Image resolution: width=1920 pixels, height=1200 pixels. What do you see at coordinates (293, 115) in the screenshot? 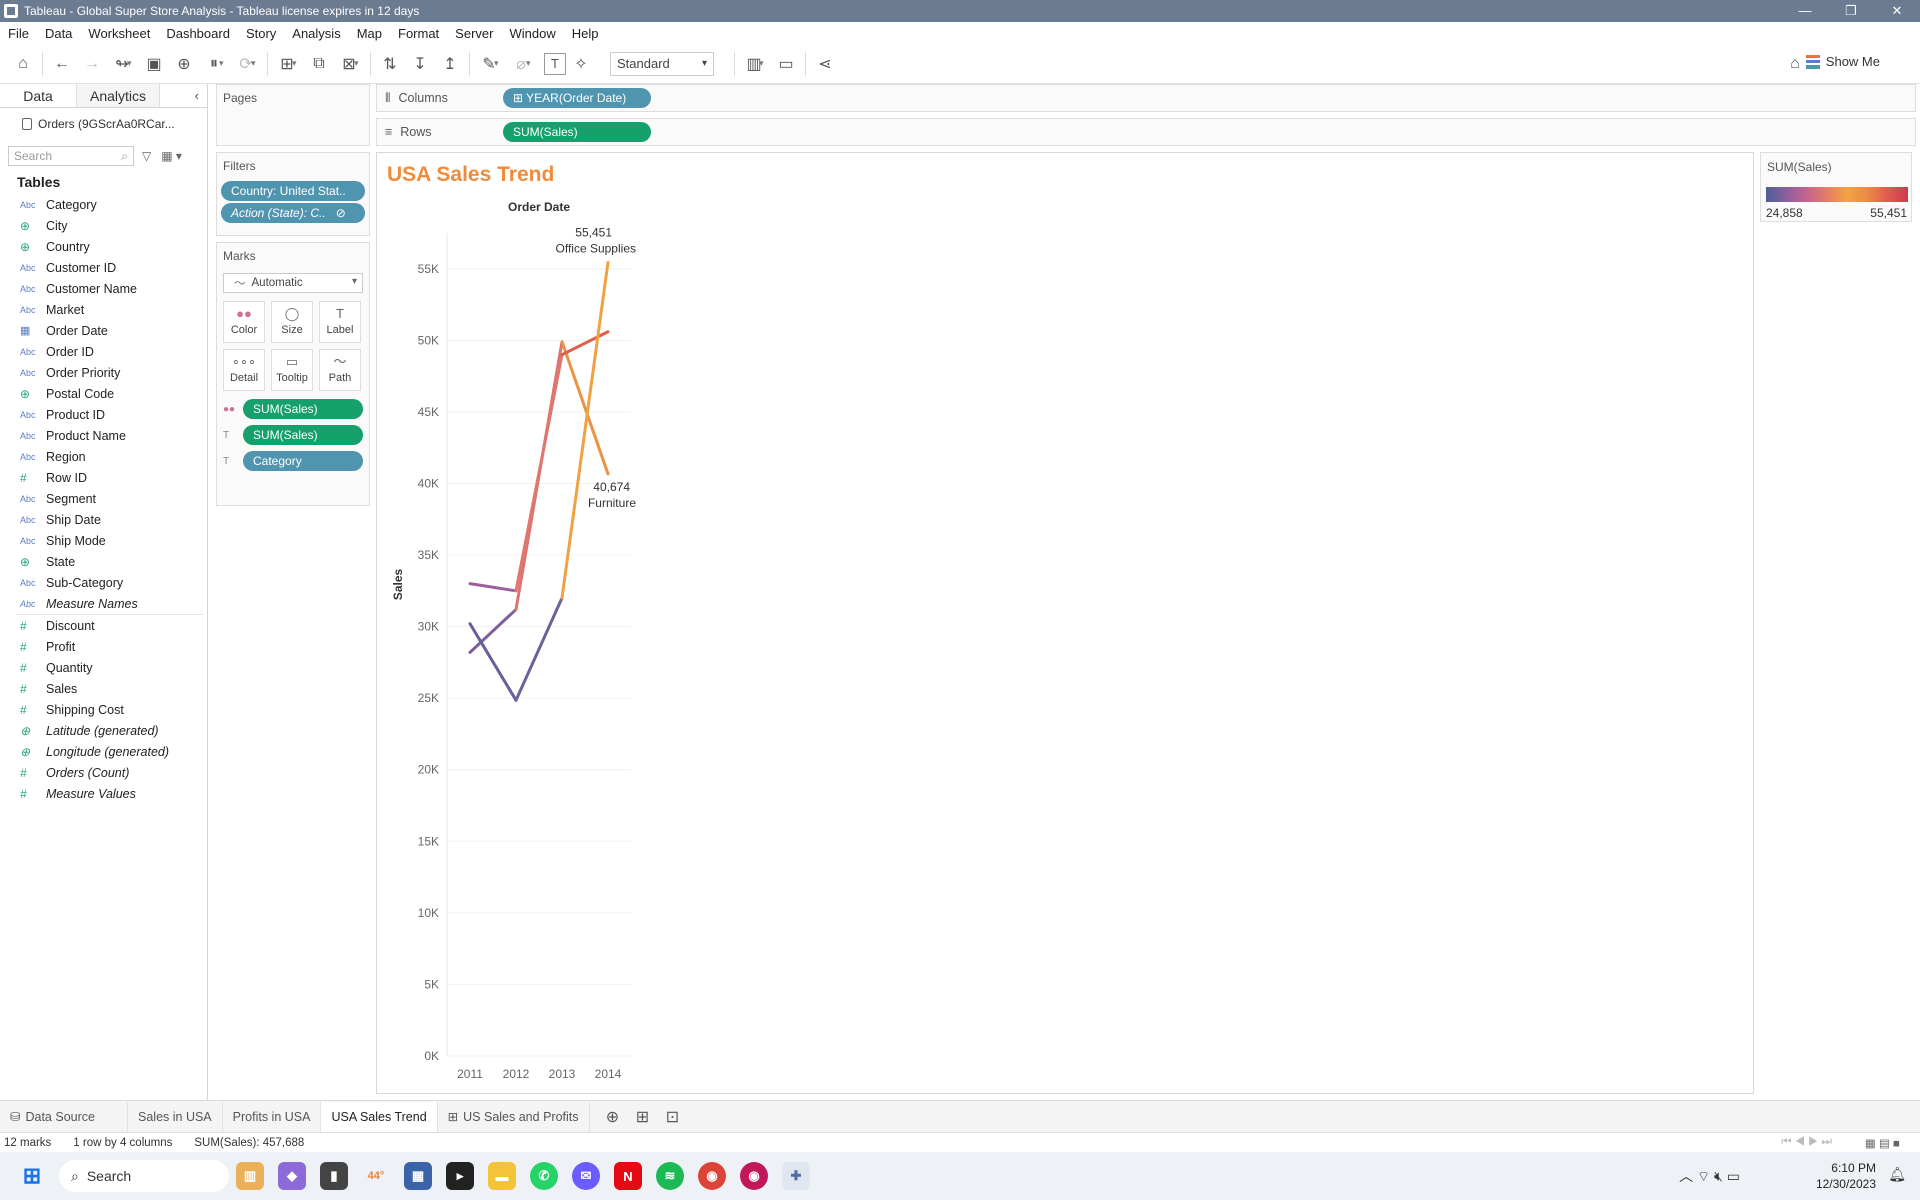
I see `pages-card: Pages` at bounding box center [293, 115].